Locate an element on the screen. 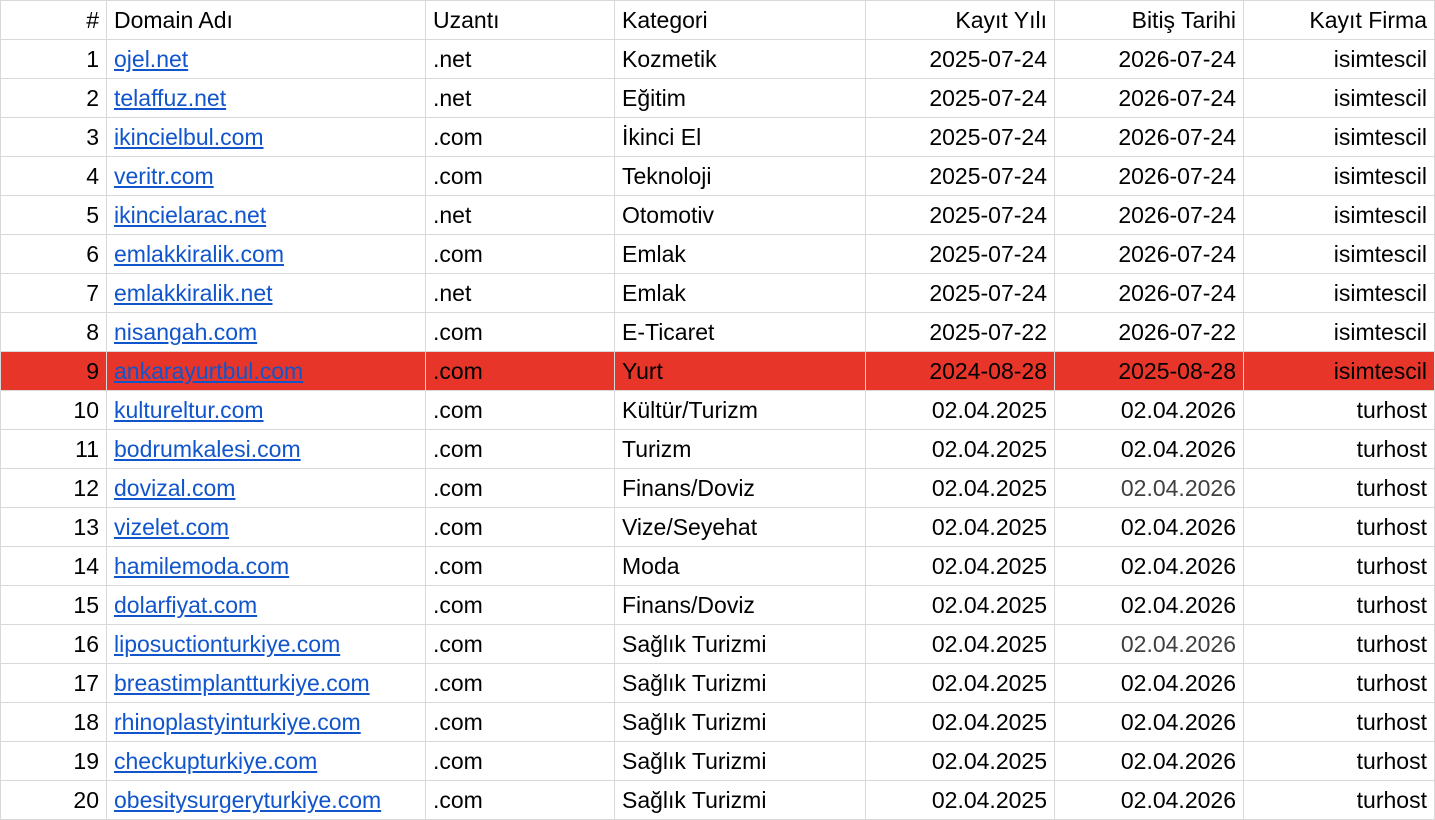  domain-cell: obesitysurgeryturkiye.com is located at coordinates (266, 800).